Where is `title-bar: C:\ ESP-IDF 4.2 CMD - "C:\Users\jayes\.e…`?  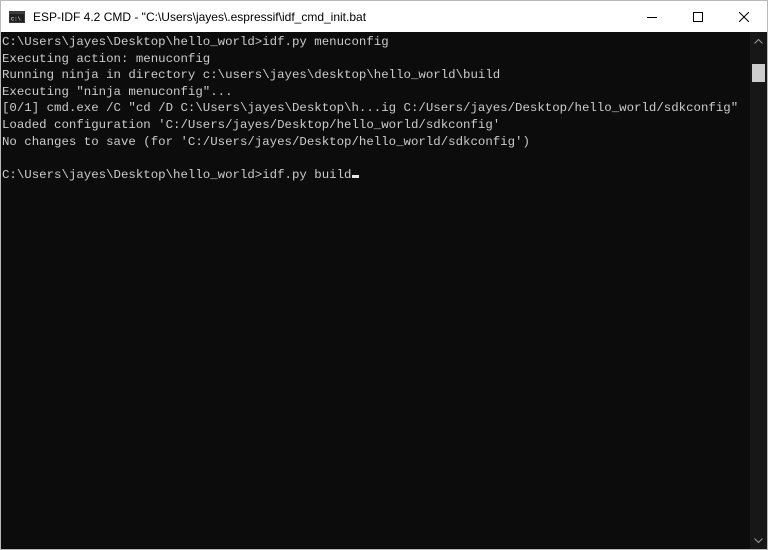 title-bar: C:\ ESP-IDF 4.2 CMD - "C:\Users\jayes\.e… is located at coordinates (384, 16).